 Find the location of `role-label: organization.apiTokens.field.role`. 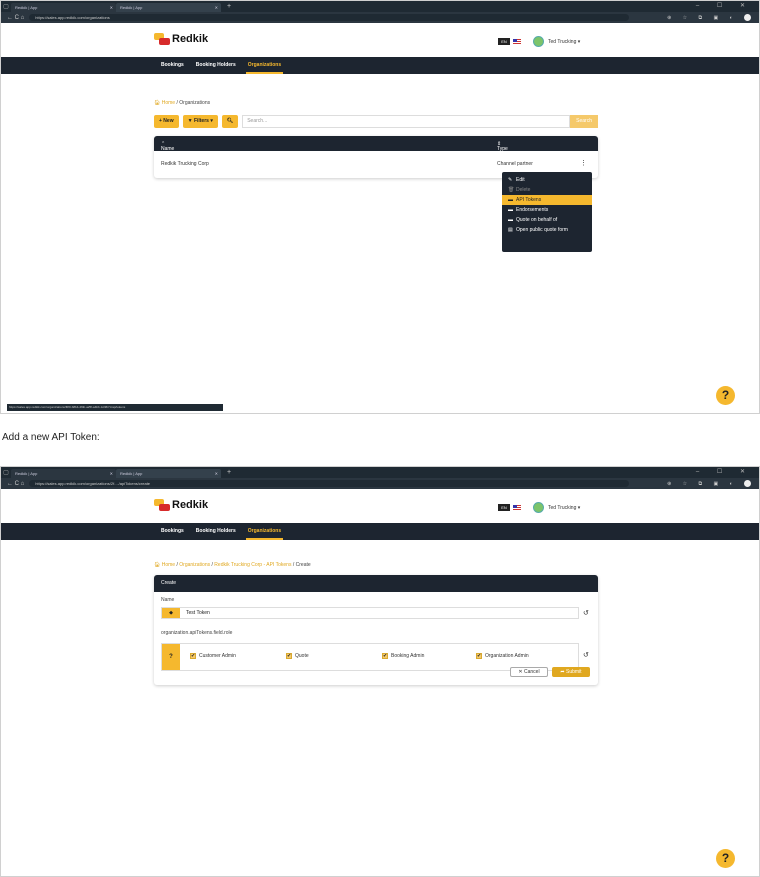

role-label: organization.apiTokens.field.role is located at coordinates (197, 633).